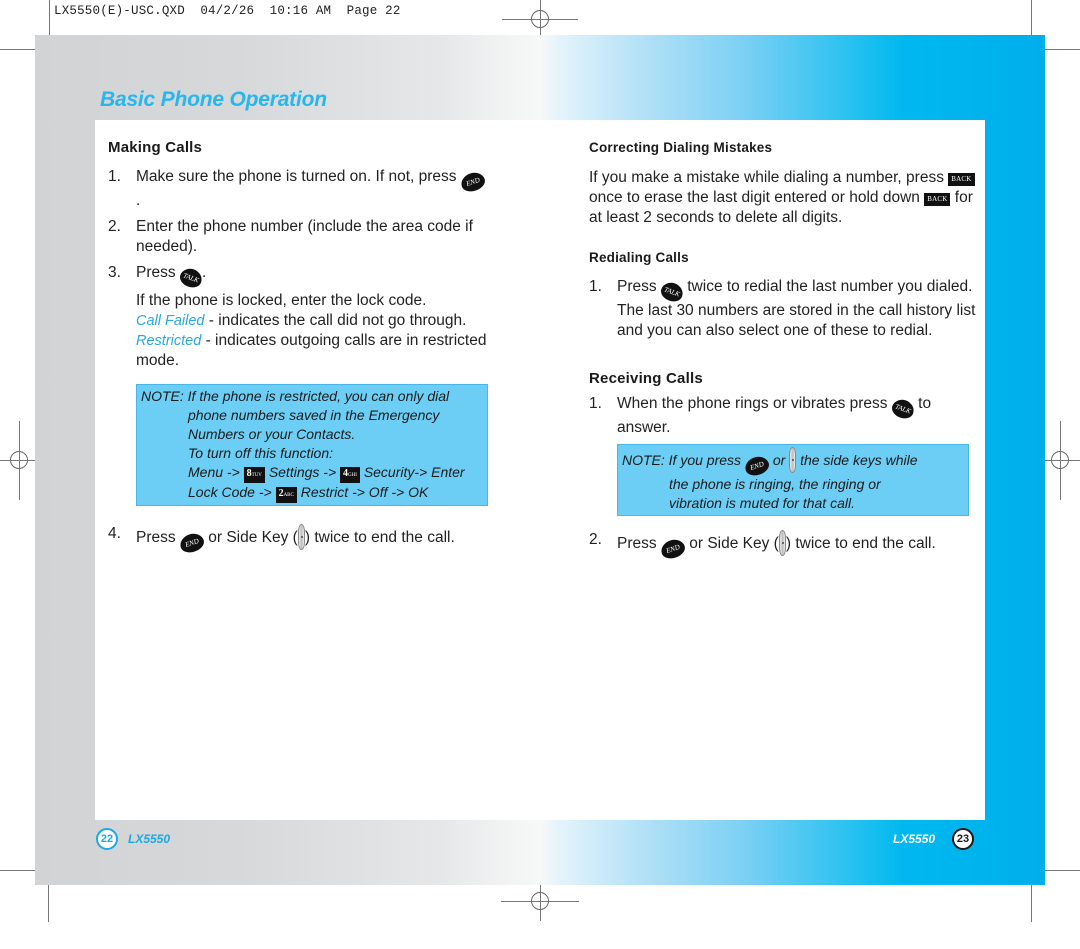  Describe the element at coordinates (169, 341) in the screenshot. I see `restricted-term: Restricted` at that location.